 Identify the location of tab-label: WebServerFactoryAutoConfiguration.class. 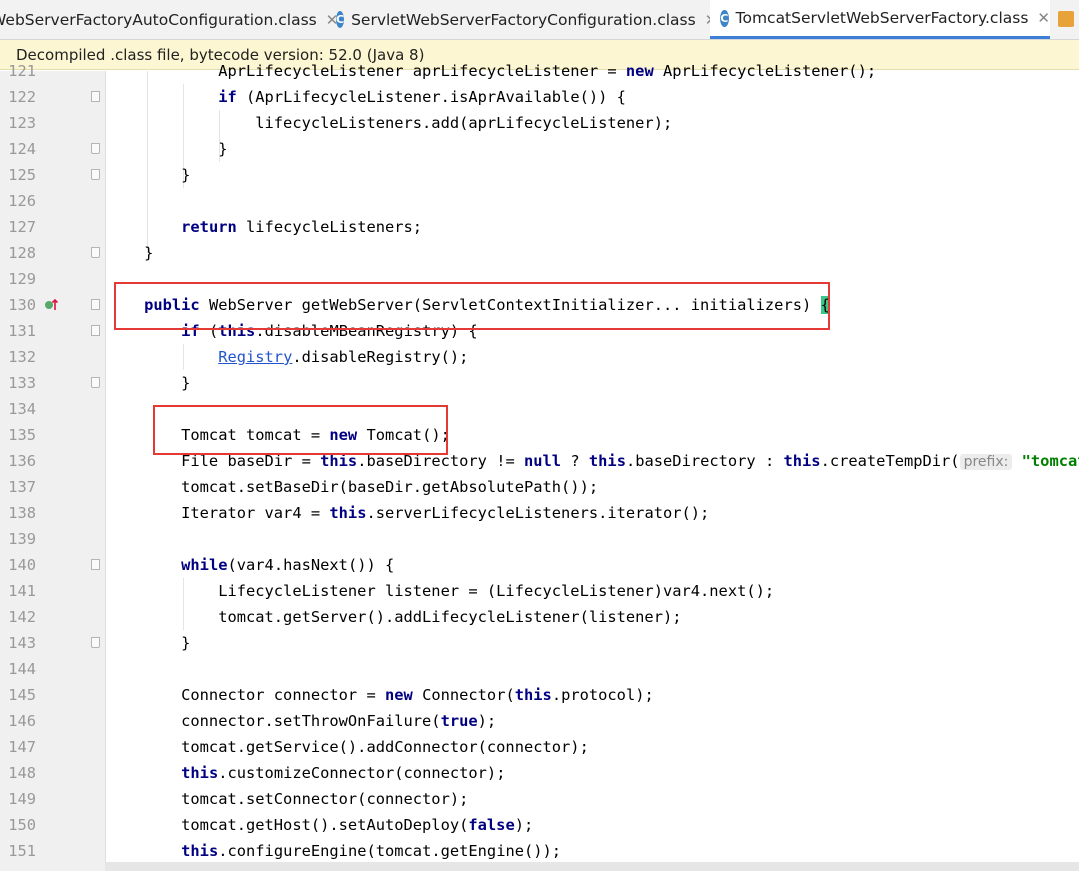
(158, 19).